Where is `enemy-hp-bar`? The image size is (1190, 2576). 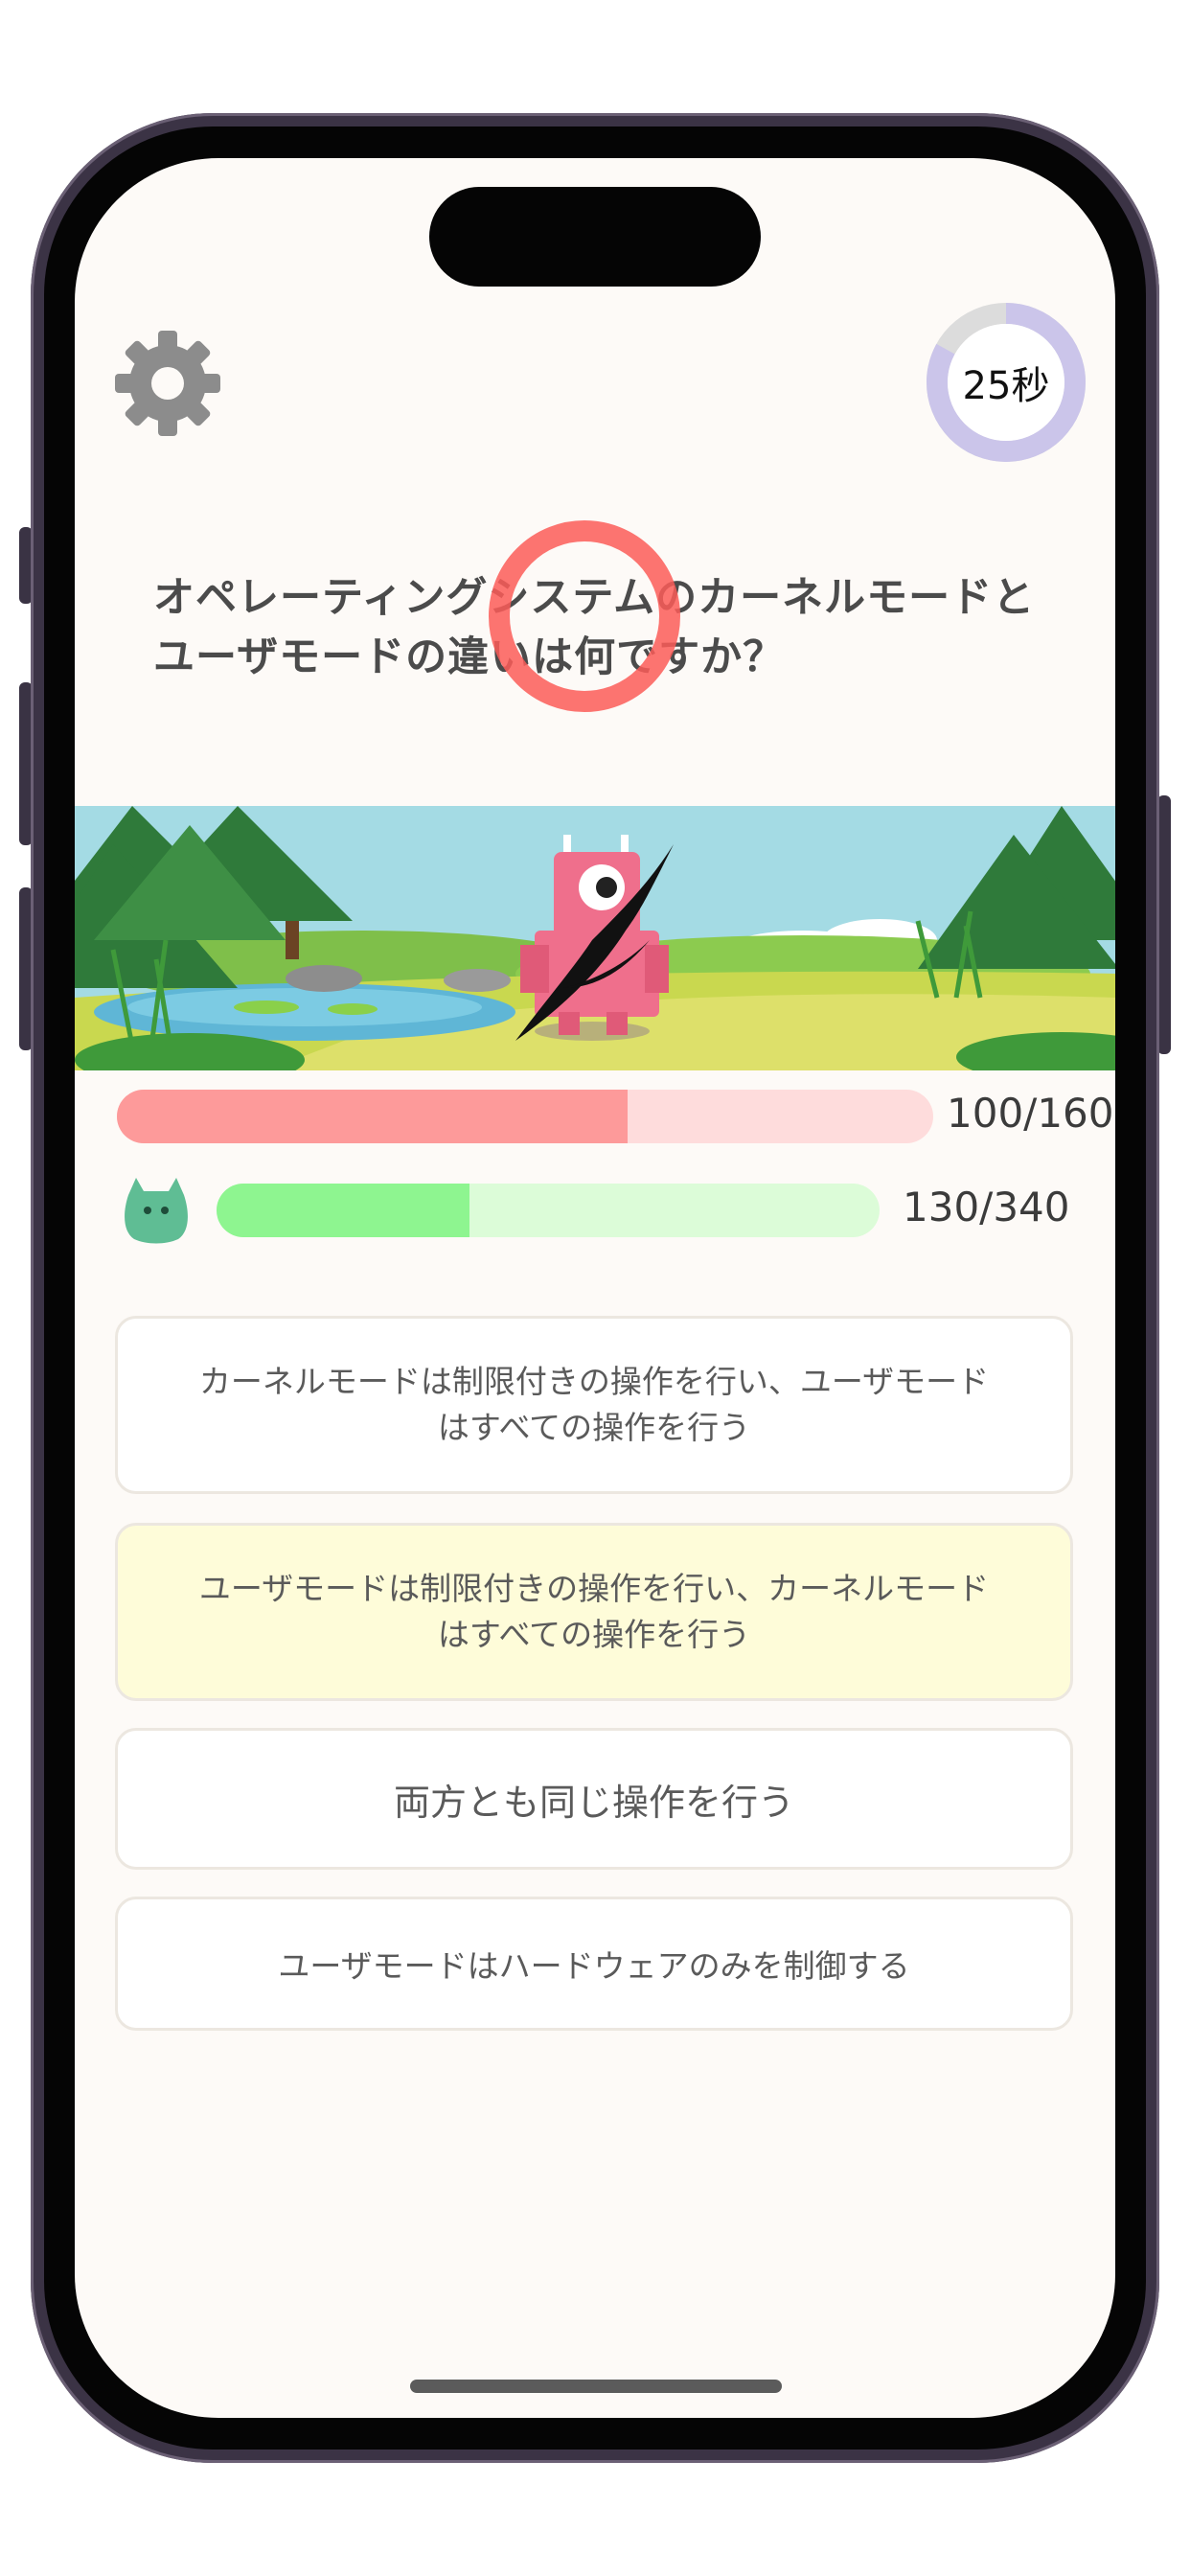
enemy-hp-bar is located at coordinates (525, 1116).